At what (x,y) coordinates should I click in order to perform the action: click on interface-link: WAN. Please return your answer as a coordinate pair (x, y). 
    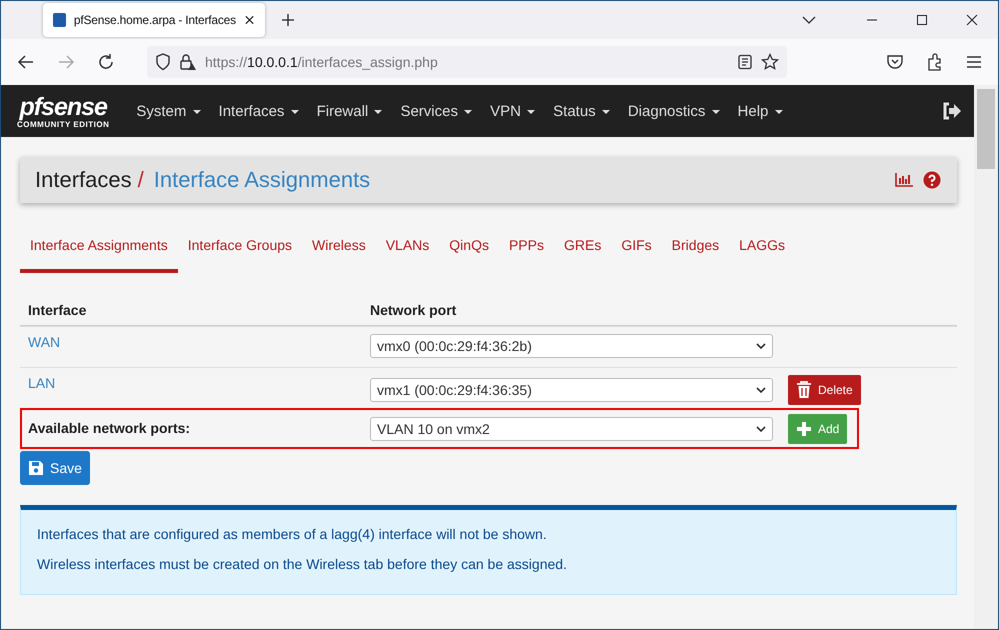
    Looking at the image, I should click on (44, 342).